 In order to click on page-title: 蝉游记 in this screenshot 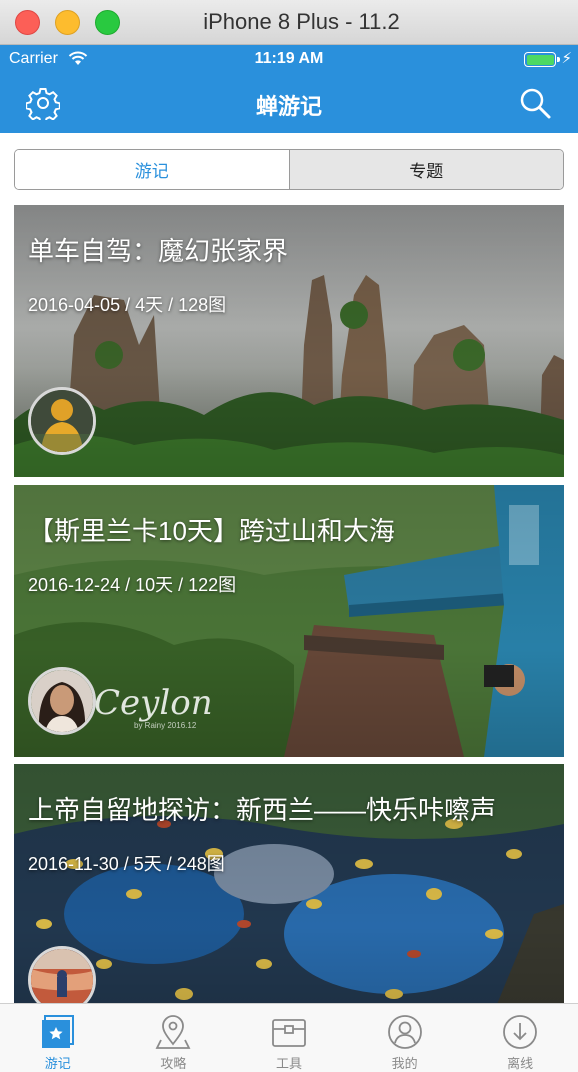, I will do `click(288, 106)`.